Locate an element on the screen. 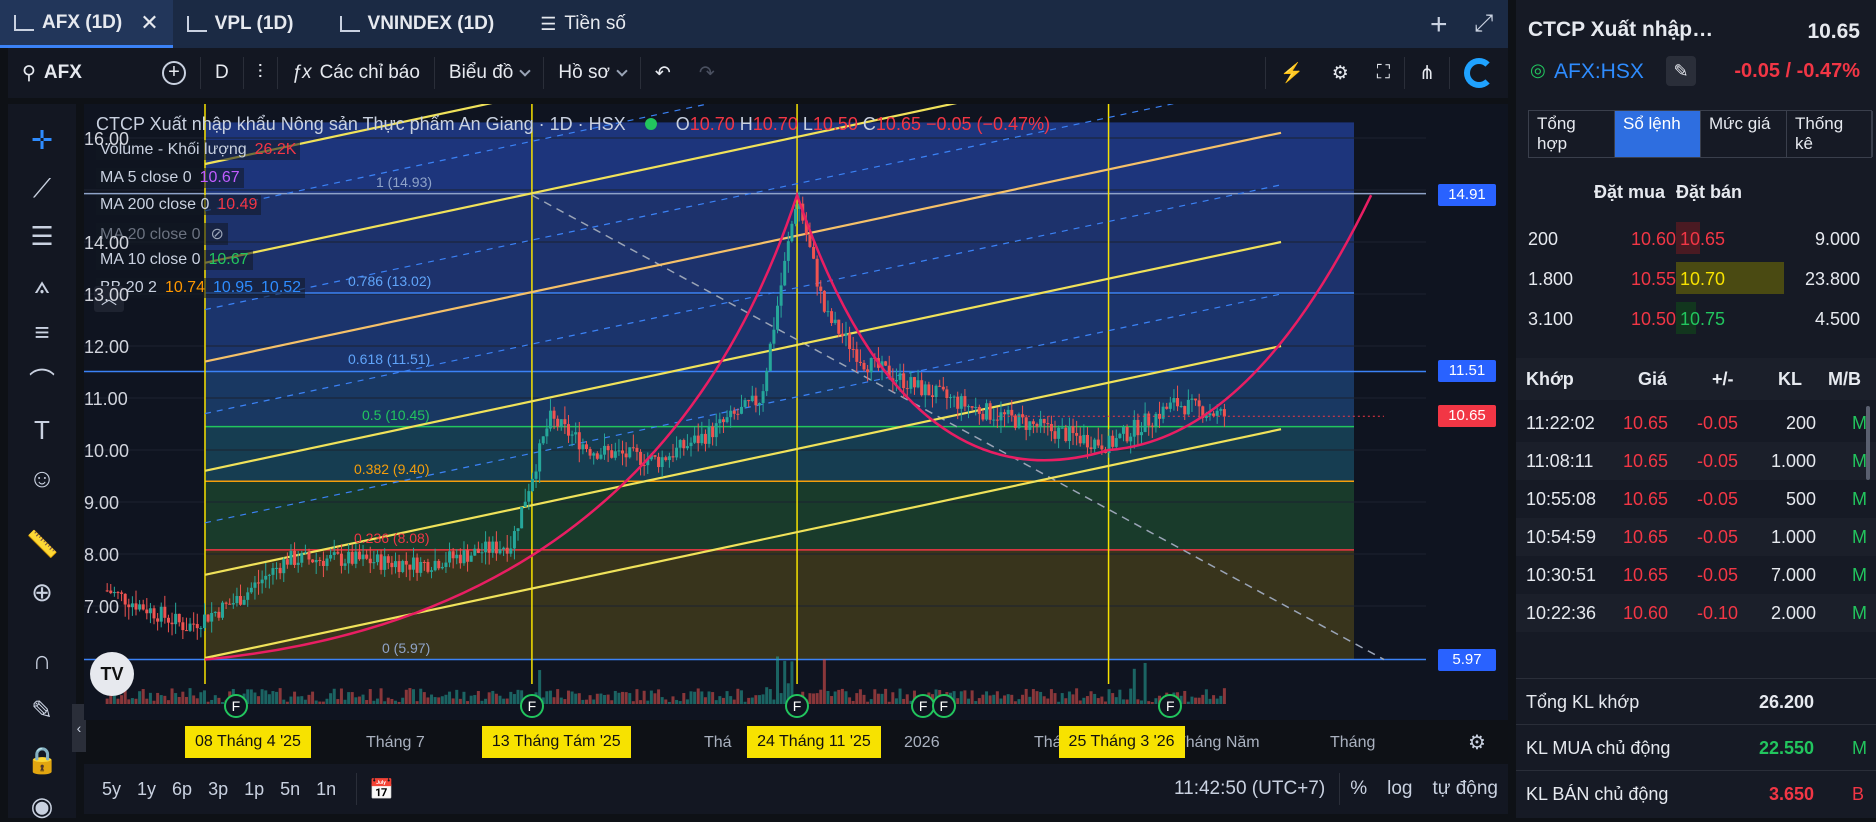 The image size is (1876, 822). range-button-5y: 5y is located at coordinates (111, 789).